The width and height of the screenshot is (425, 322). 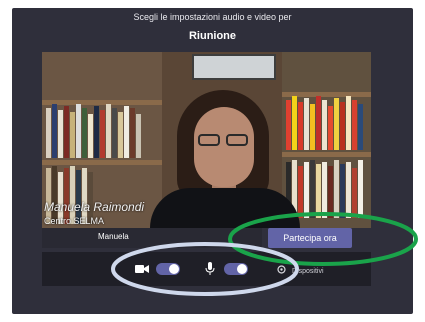 What do you see at coordinates (326, 154) in the screenshot?
I see `shelf` at bounding box center [326, 154].